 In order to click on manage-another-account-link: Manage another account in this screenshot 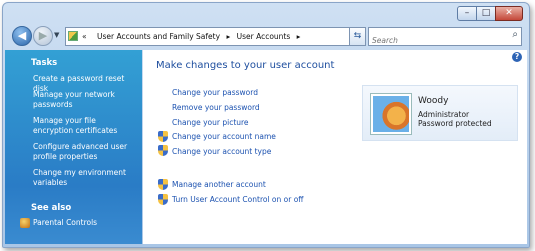, I will do `click(219, 184)`.